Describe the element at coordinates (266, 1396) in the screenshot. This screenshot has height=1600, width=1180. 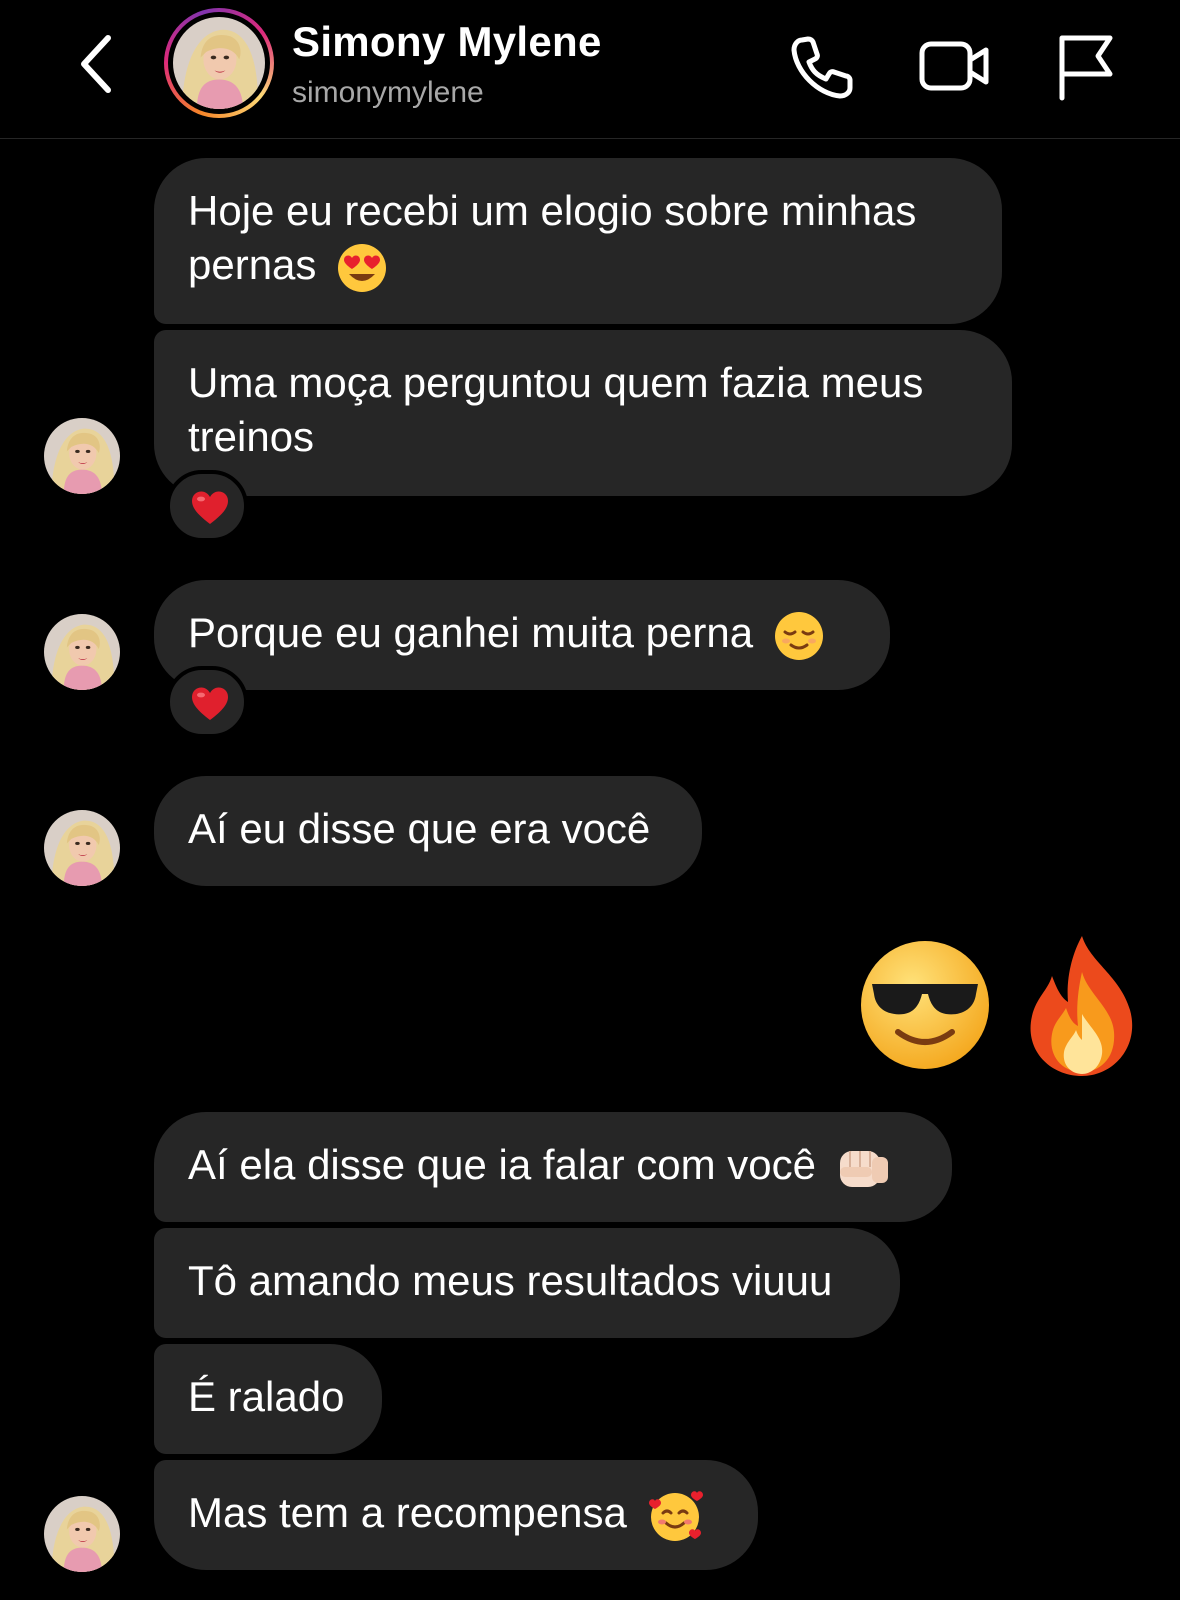
I see `message-text: É ralado` at that location.